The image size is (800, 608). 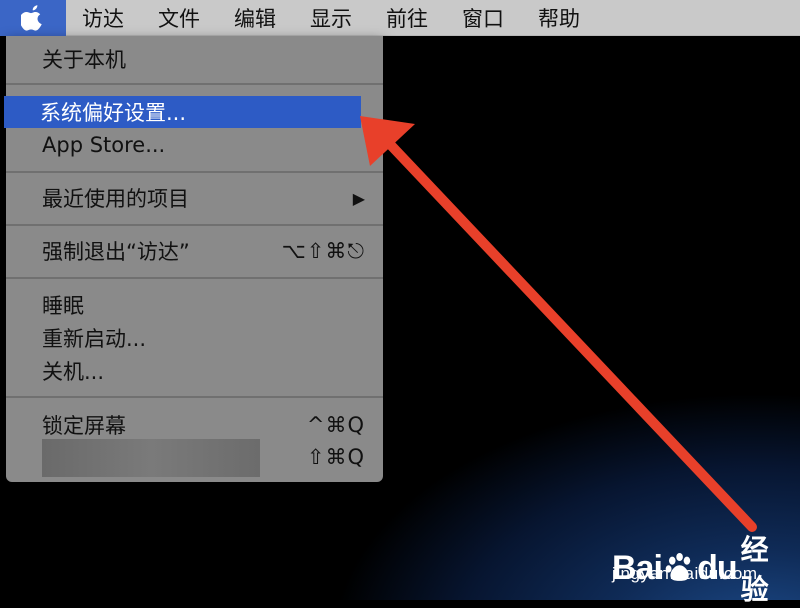 What do you see at coordinates (702, 559) in the screenshot?
I see `baidu-jingyan-watermark: Bai du 经验 jingyan.baidu.com` at bounding box center [702, 559].